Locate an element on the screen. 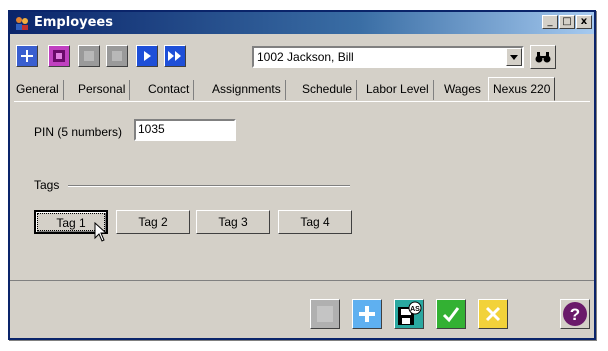  tab-nexus-220: Nexus 220 is located at coordinates (522, 89).